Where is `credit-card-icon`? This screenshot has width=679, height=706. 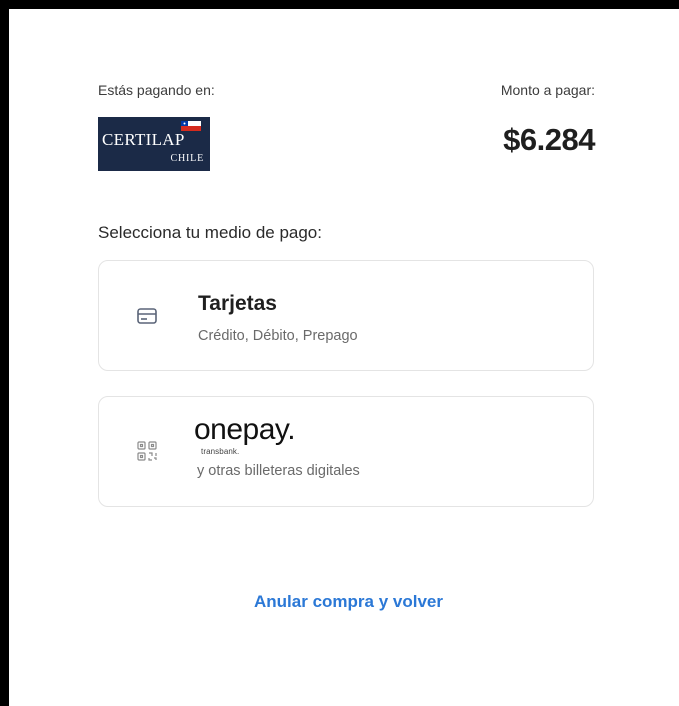 credit-card-icon is located at coordinates (147, 316).